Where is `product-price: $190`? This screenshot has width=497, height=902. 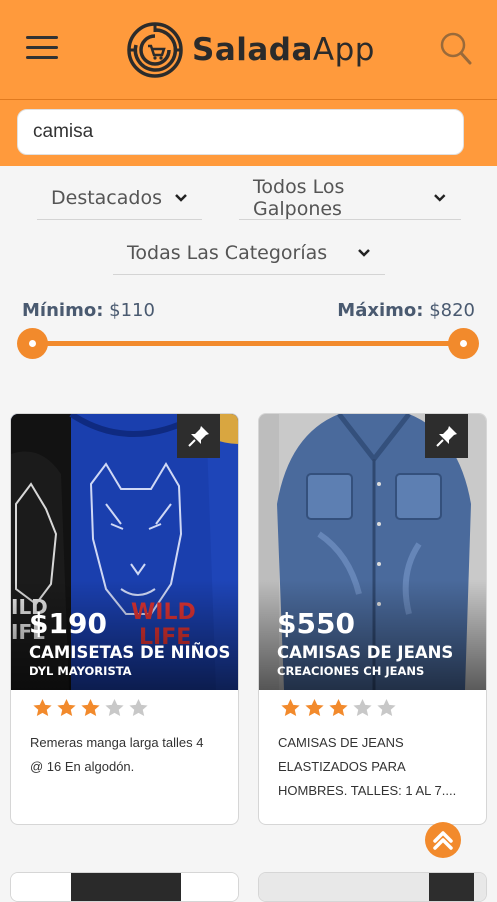 product-price: $190 is located at coordinates (68, 623).